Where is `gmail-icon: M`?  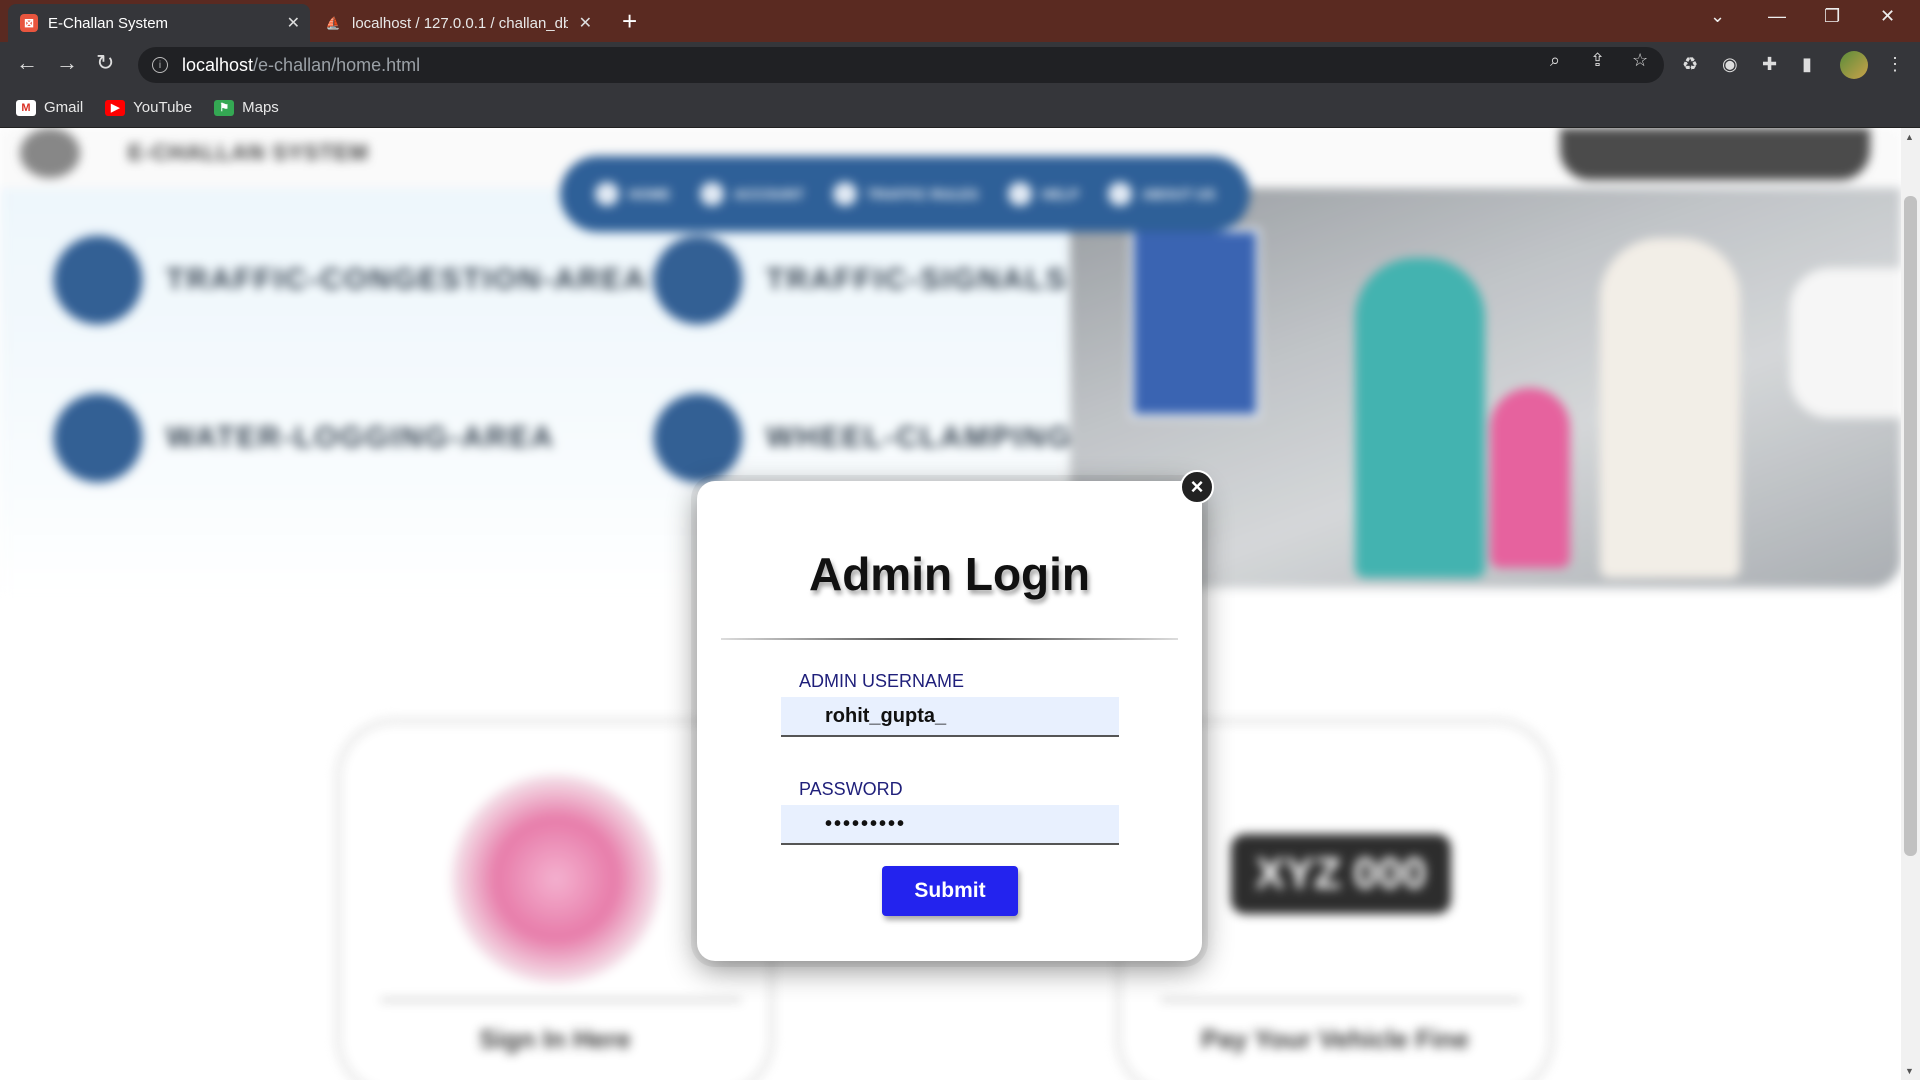
gmail-icon: M is located at coordinates (26, 107).